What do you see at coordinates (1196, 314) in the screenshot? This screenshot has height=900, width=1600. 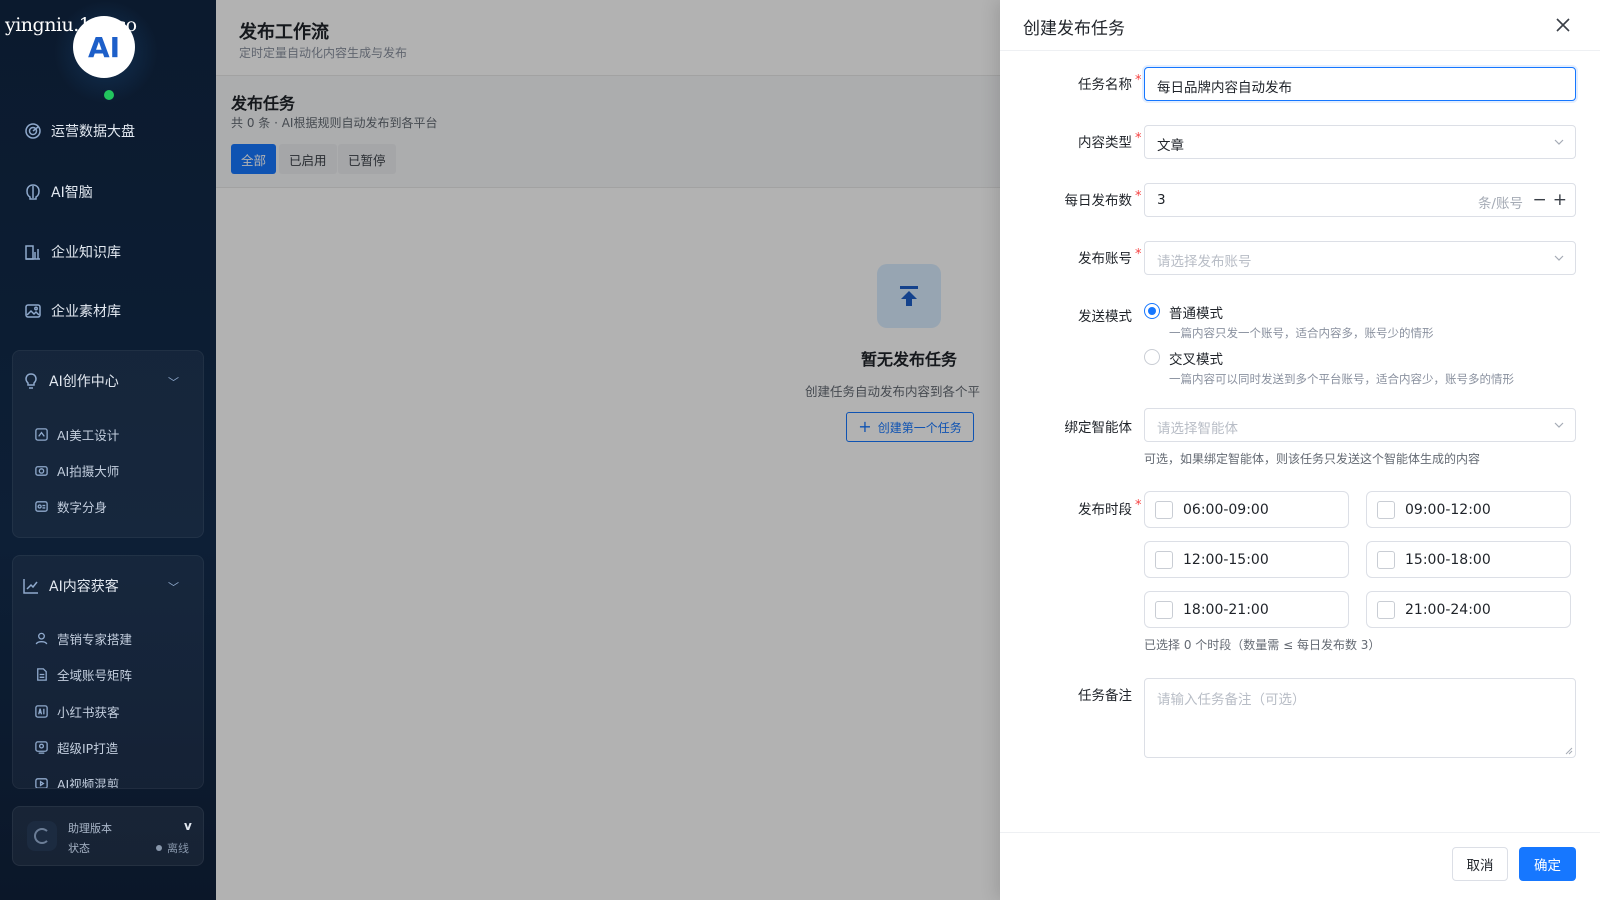 I see `radio-normal-title: 普通模式` at bounding box center [1196, 314].